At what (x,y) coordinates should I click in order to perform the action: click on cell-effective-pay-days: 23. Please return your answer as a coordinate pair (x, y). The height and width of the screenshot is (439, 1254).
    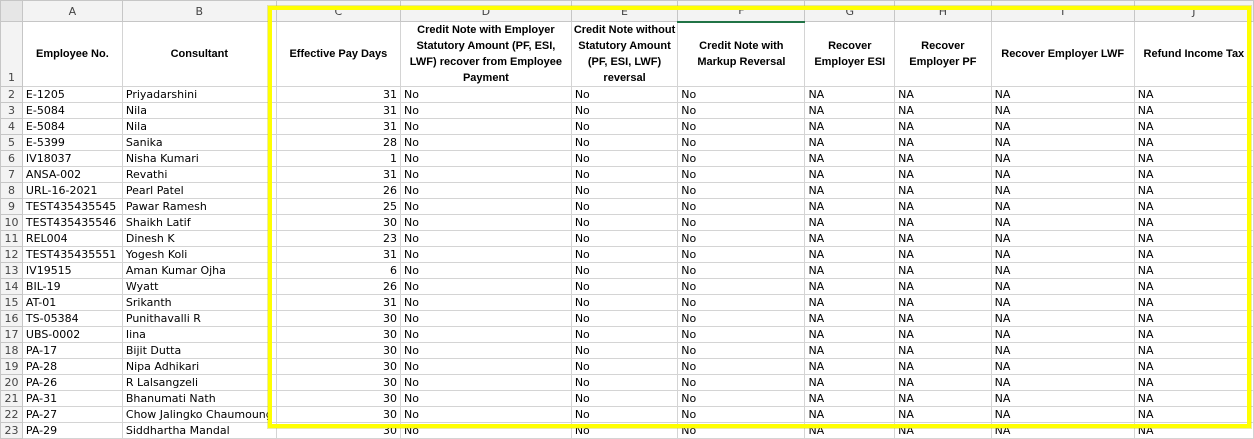
    Looking at the image, I should click on (338, 238).